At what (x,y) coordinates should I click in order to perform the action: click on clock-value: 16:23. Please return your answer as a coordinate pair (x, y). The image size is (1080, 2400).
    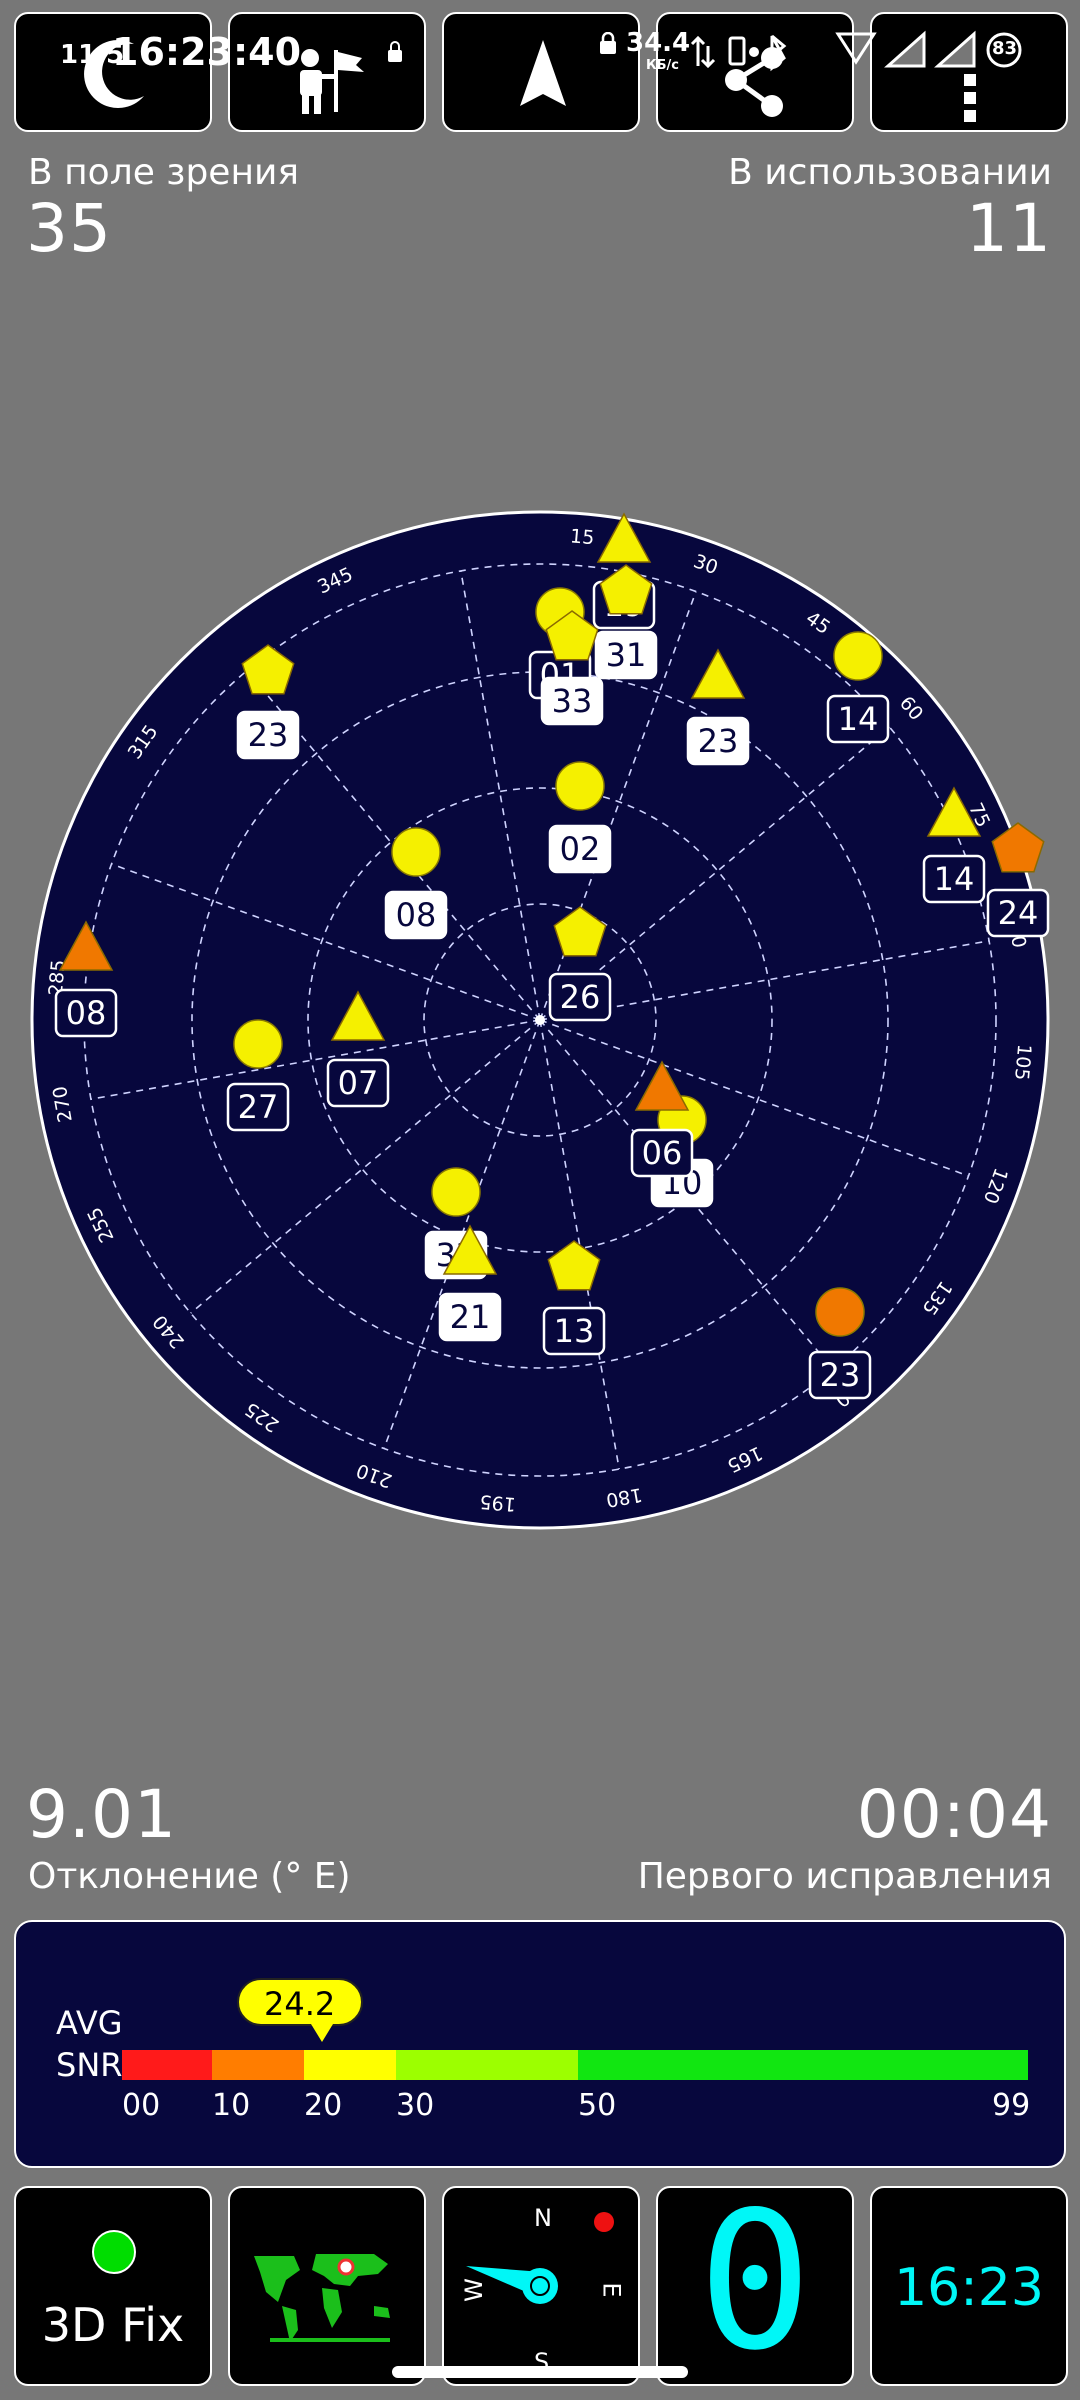
    Looking at the image, I should click on (969, 2288).